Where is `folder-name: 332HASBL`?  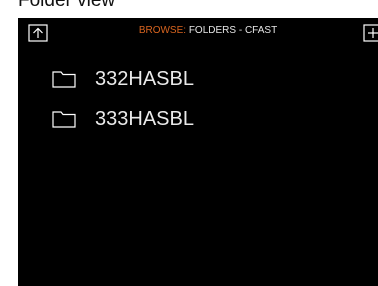
folder-name: 332HASBL is located at coordinates (144, 79).